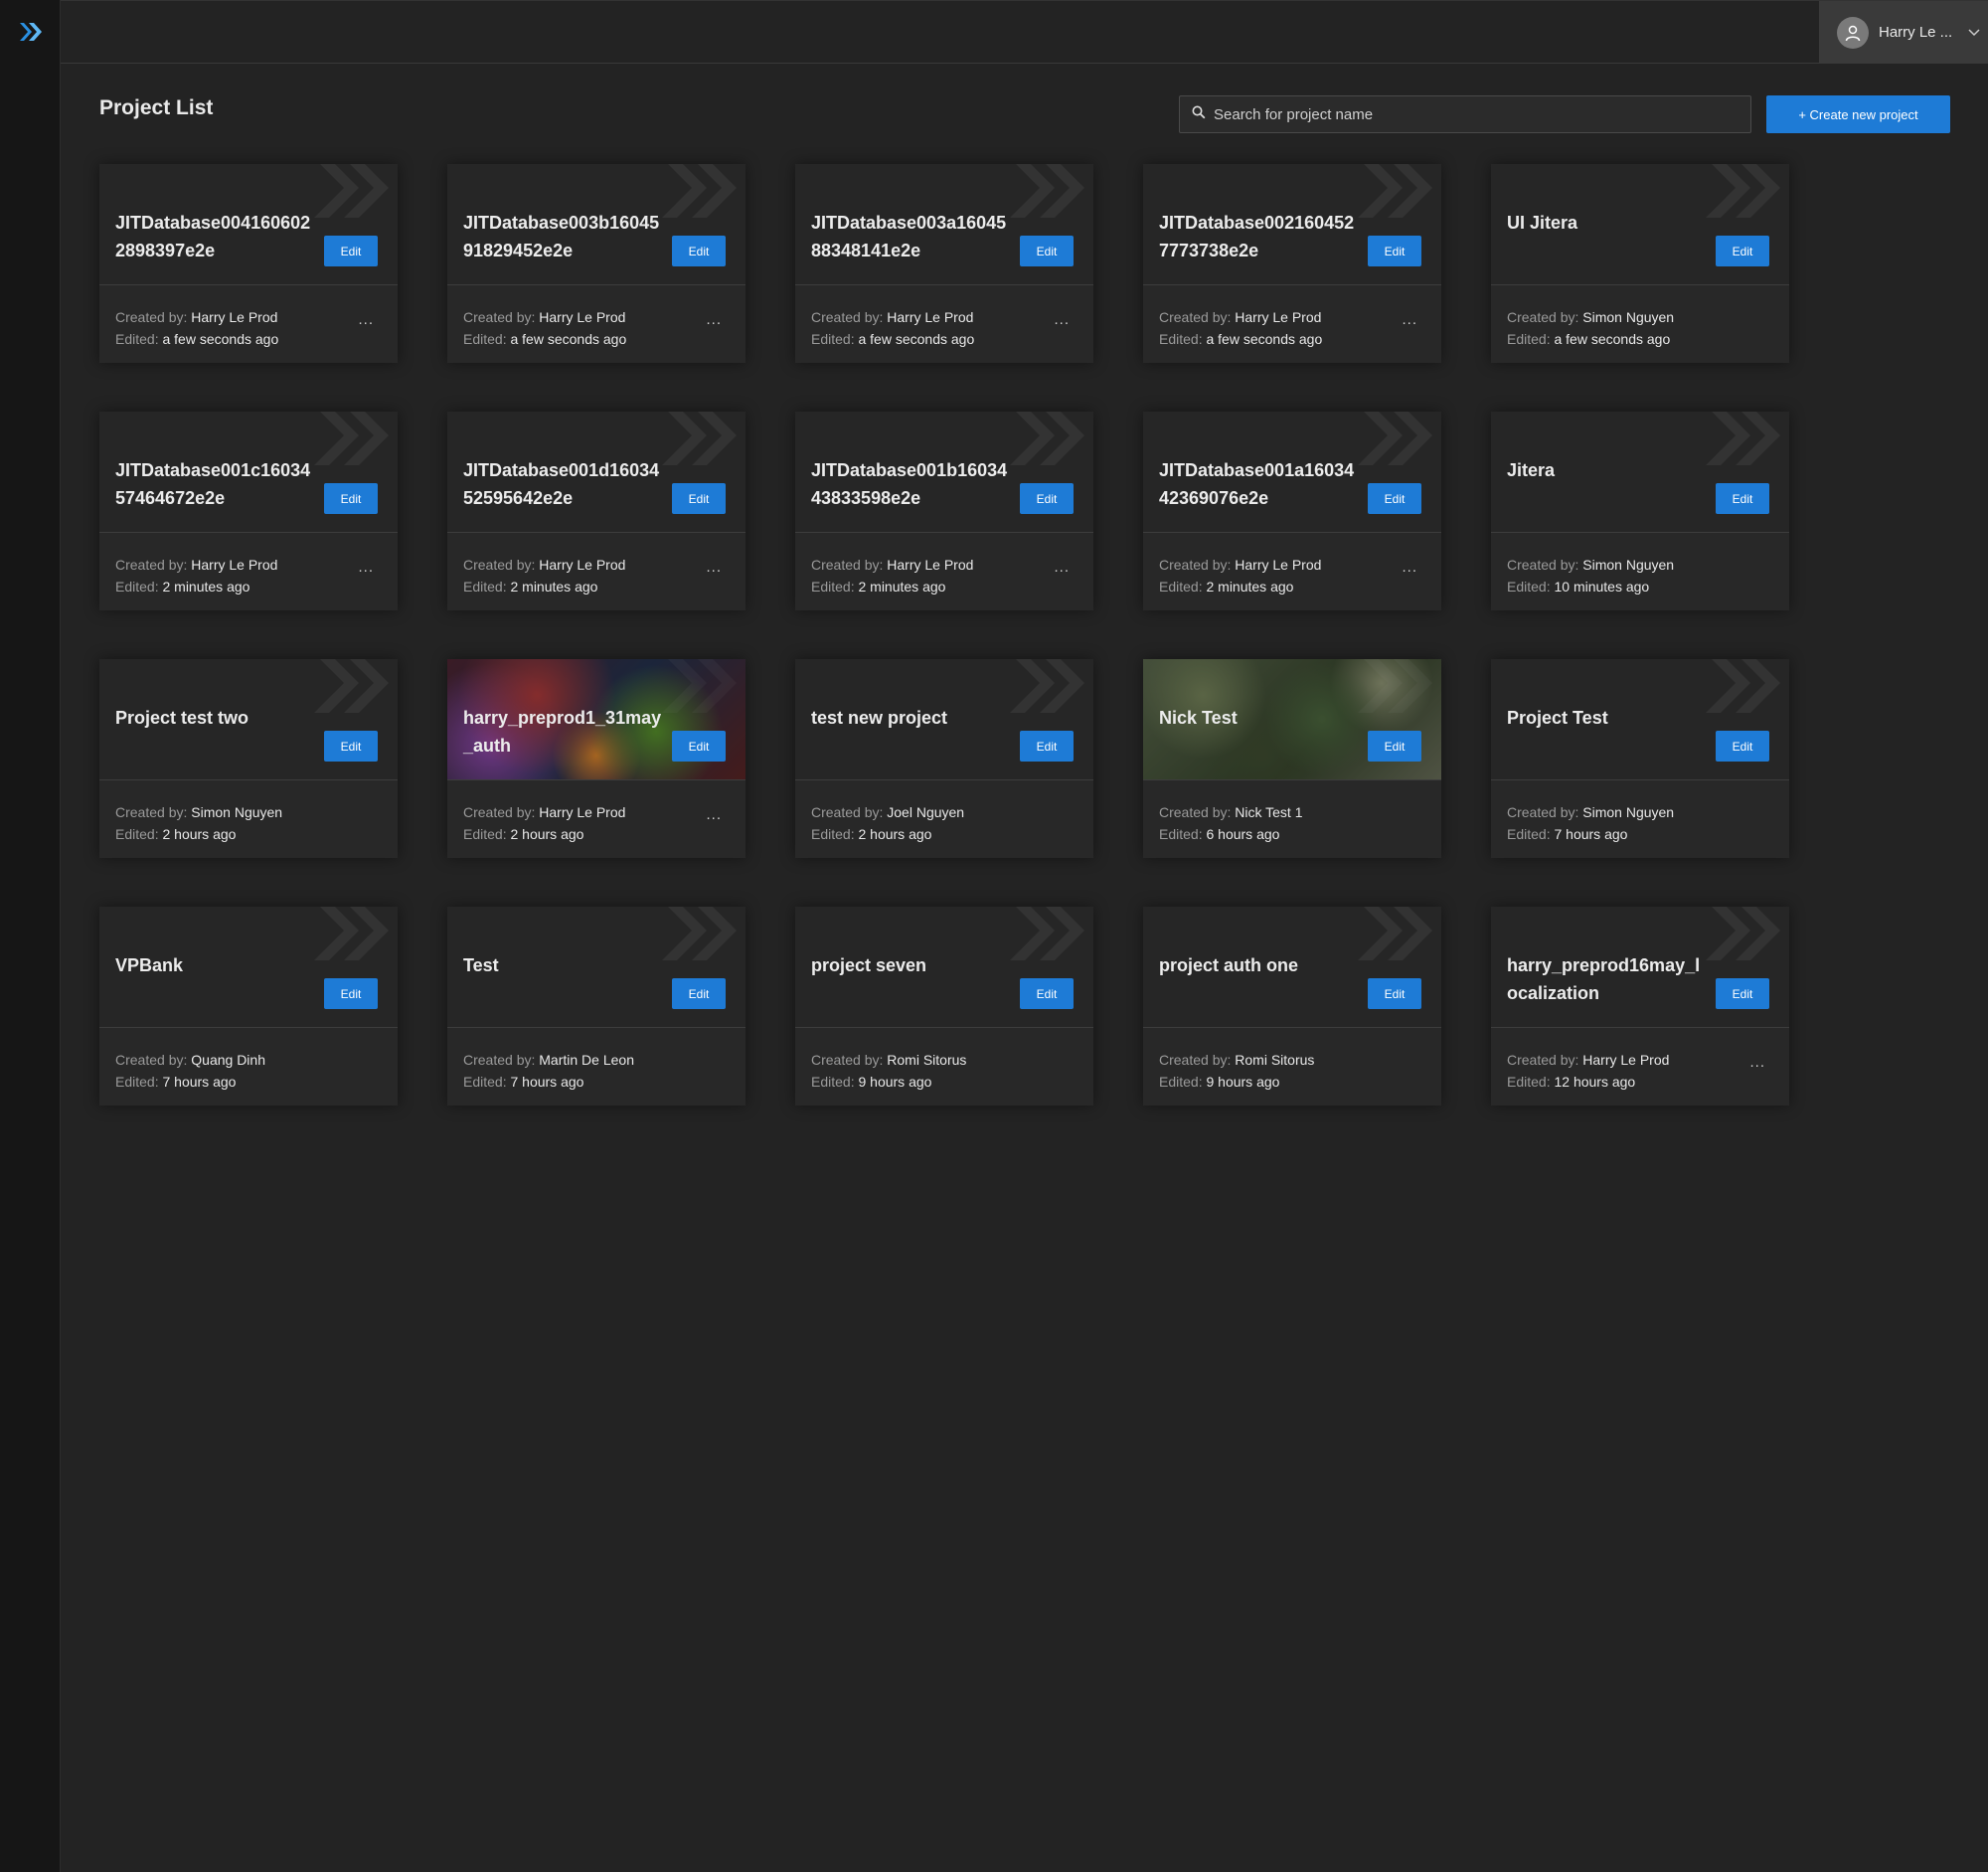 The height and width of the screenshot is (1872, 1988). Describe the element at coordinates (481, 965) in the screenshot. I see `project-name: Test` at that location.